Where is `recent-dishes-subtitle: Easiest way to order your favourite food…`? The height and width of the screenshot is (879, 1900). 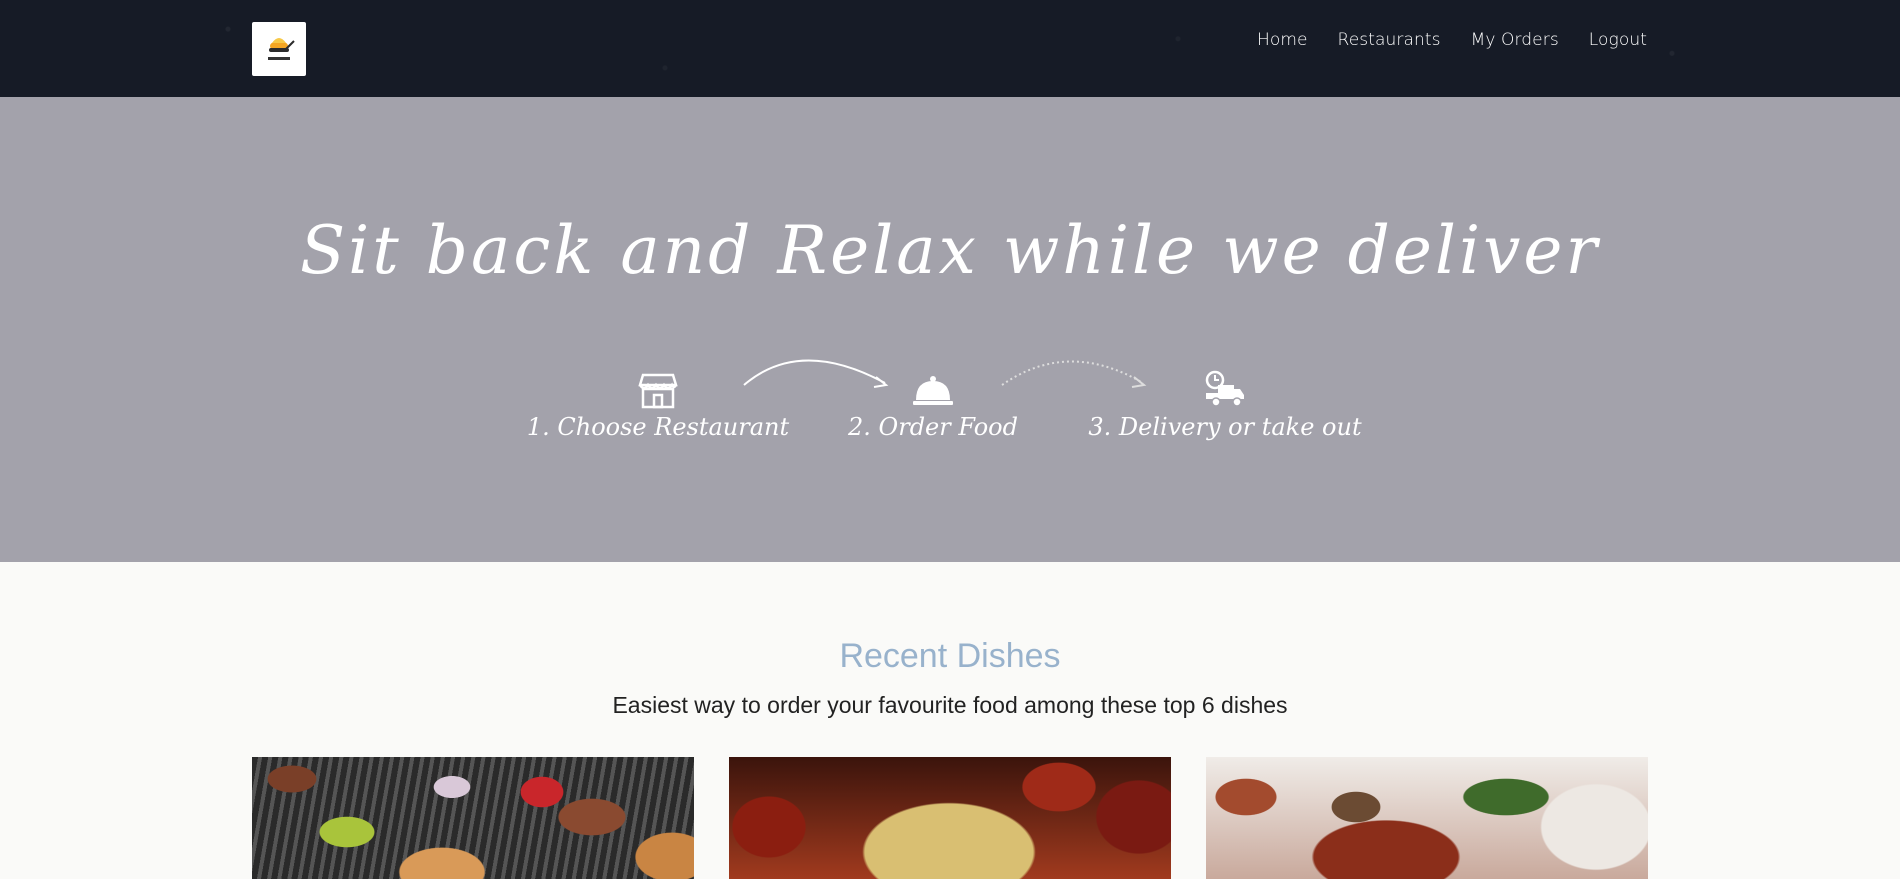 recent-dishes-subtitle: Easiest way to order your favourite food… is located at coordinates (950, 705).